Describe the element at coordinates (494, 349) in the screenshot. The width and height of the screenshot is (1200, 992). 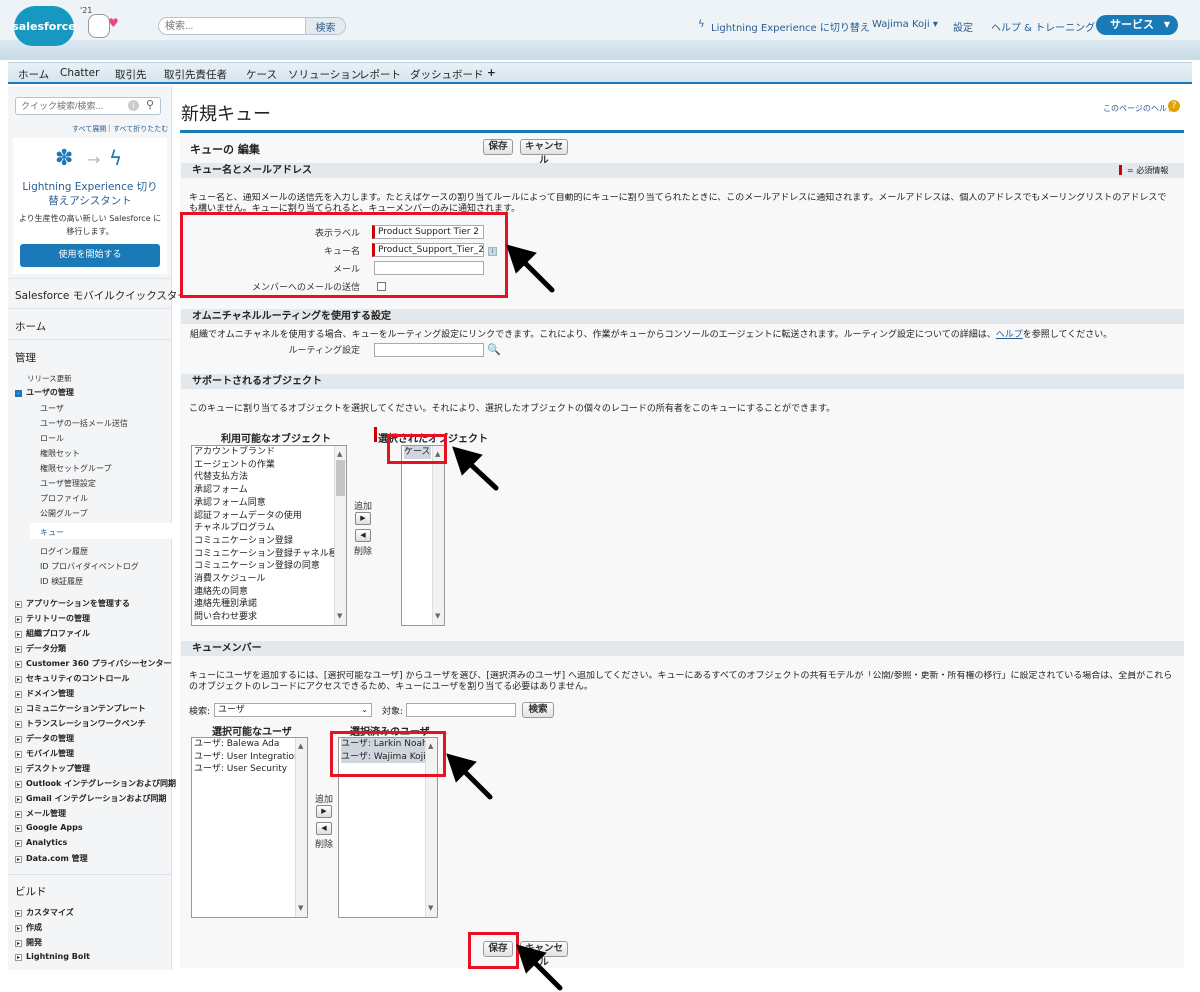
I see `lookup-search-icon: 🔍` at that location.